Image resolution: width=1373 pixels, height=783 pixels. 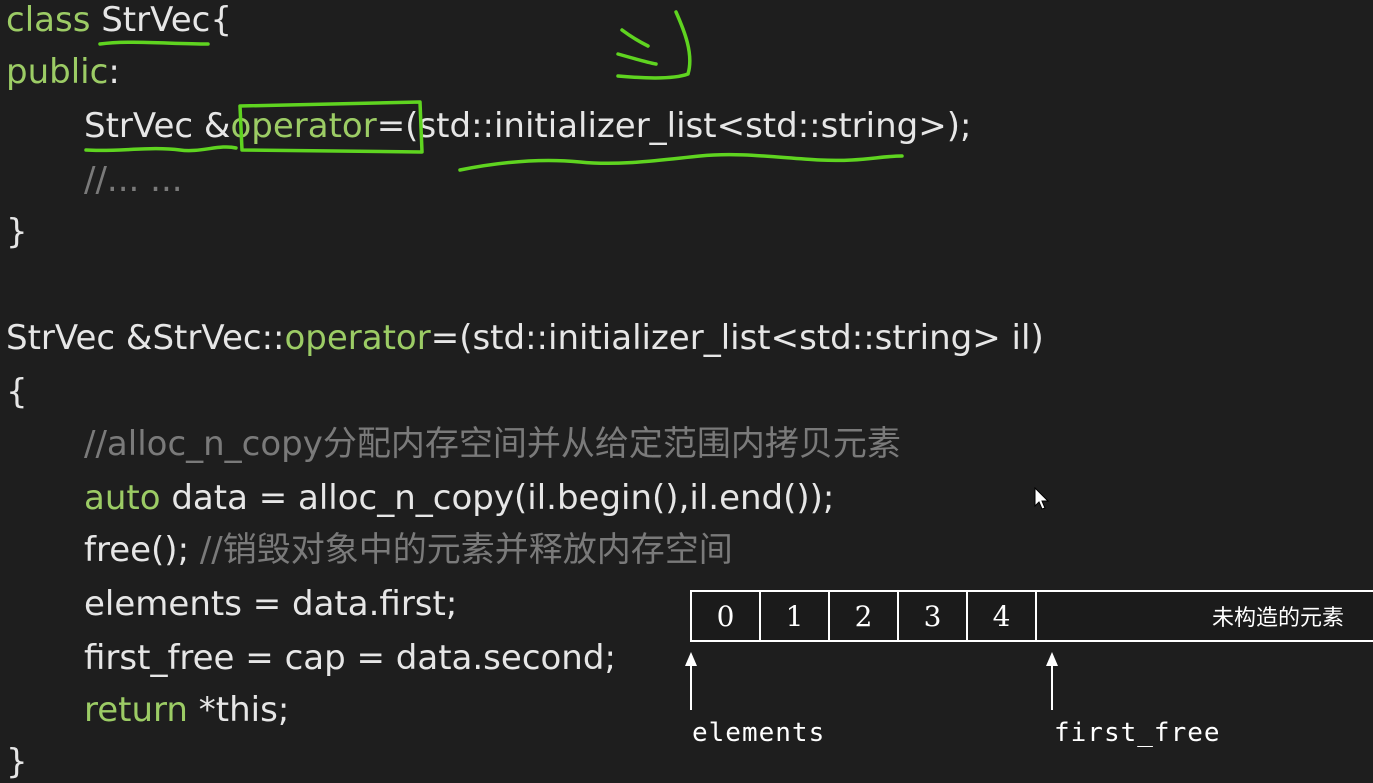 I want to click on code-line-10: free(); //销毁对象中的元素并释放内存空间, so click(x=408, y=550).